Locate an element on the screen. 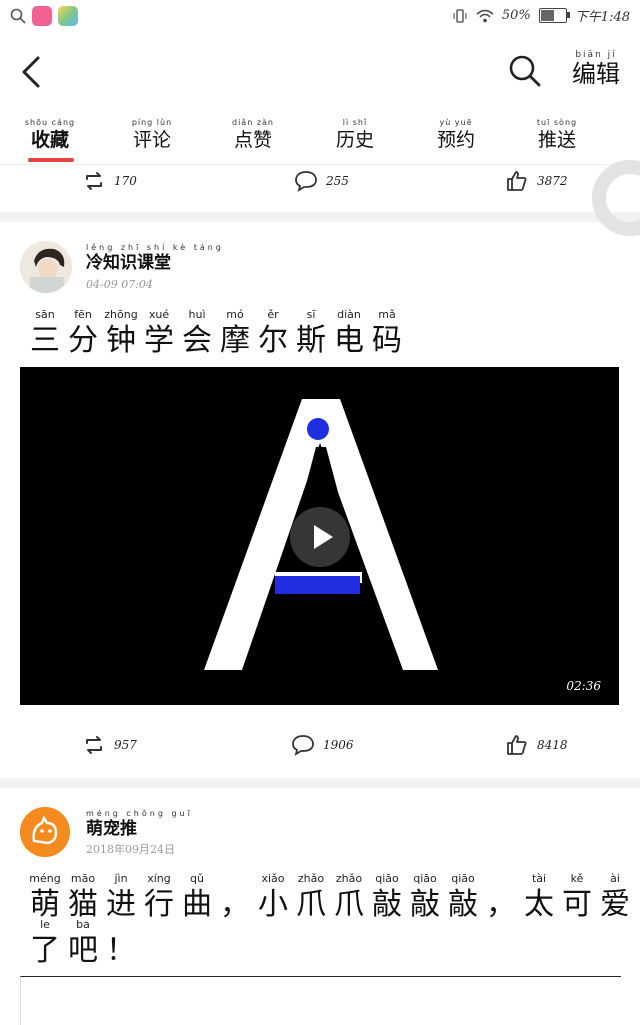 The image size is (640, 1025). char-hanzi: 曲 is located at coordinates (197, 904).